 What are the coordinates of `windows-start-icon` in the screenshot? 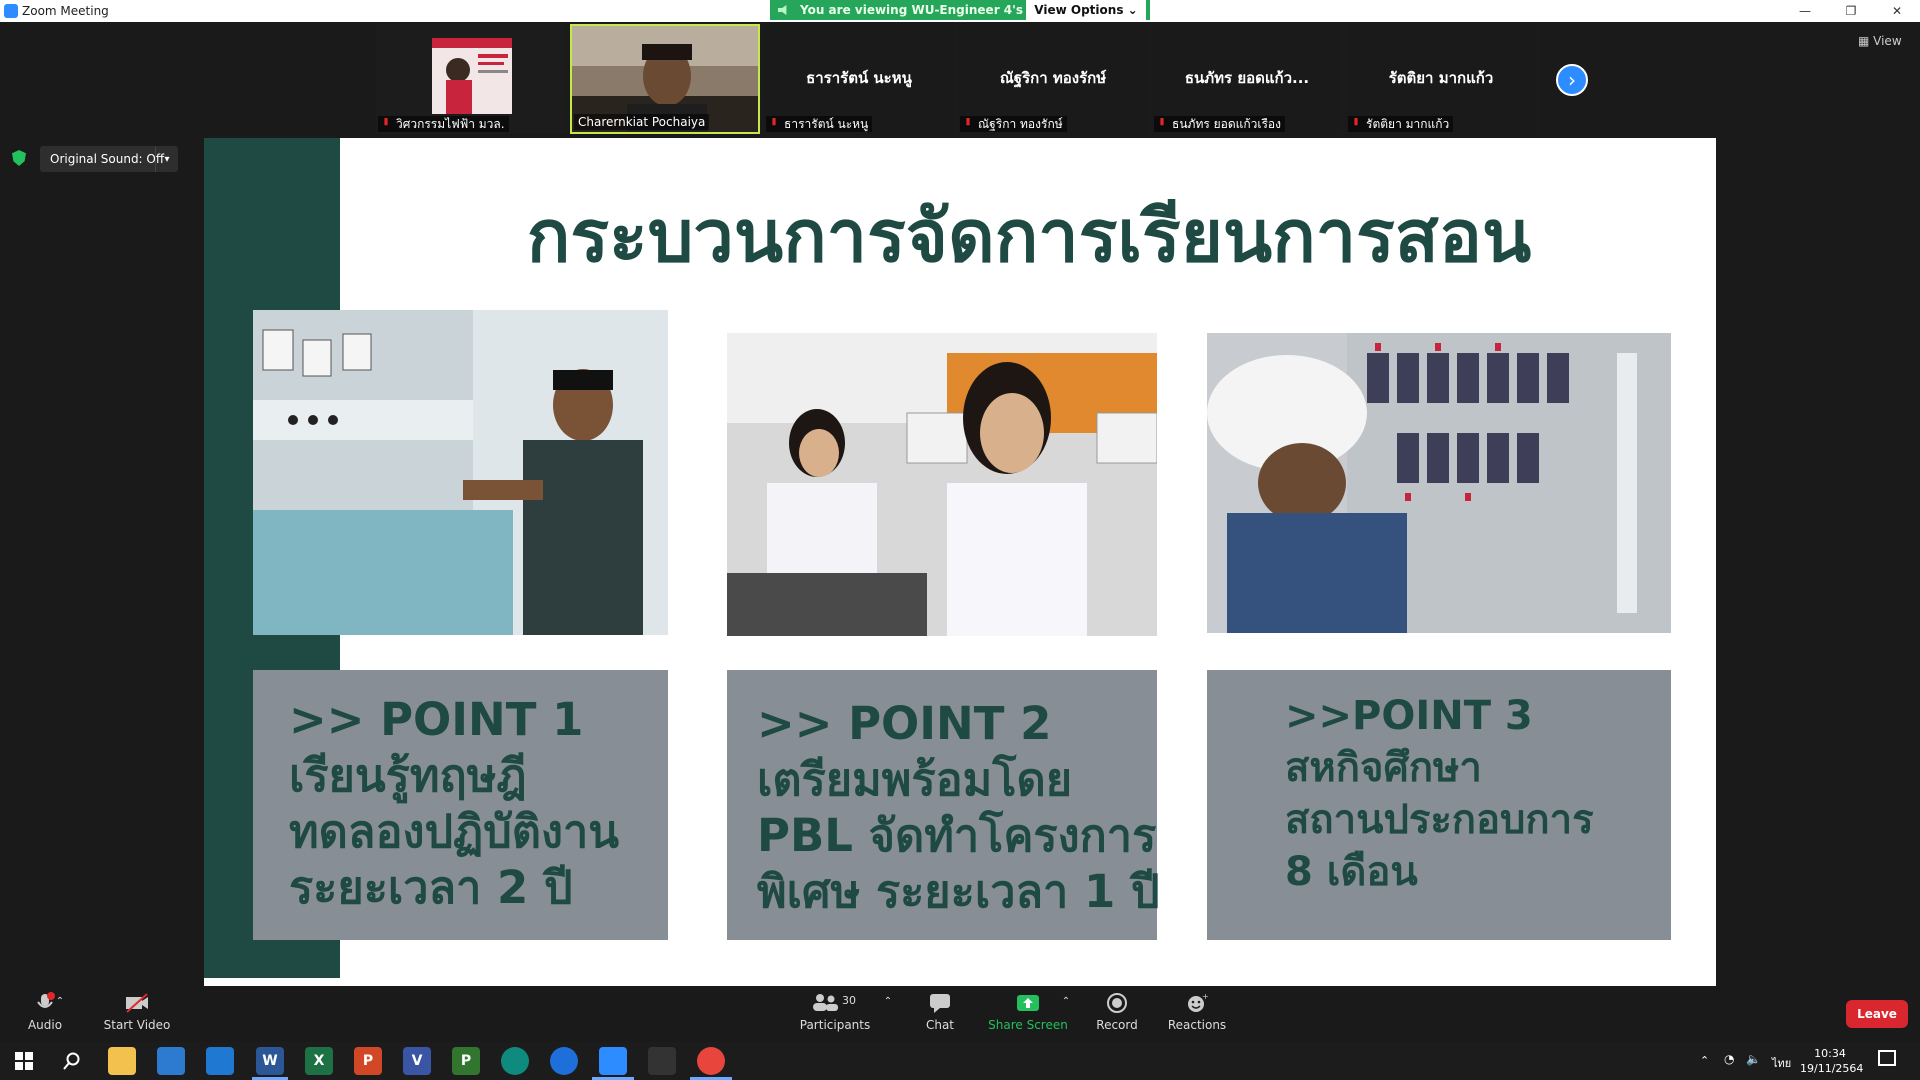 It's located at (24, 1061).